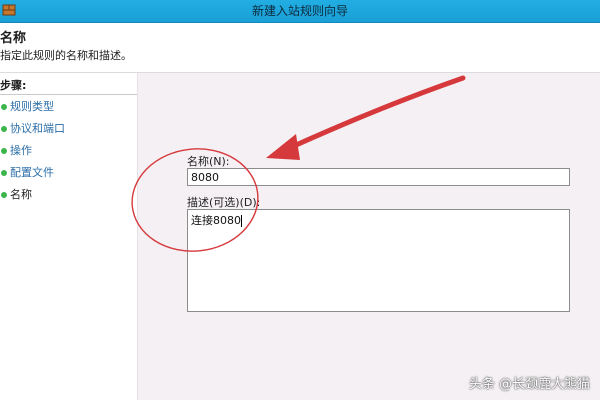 The image size is (600, 400). I want to click on name-label: 名称(N):, so click(208, 161).